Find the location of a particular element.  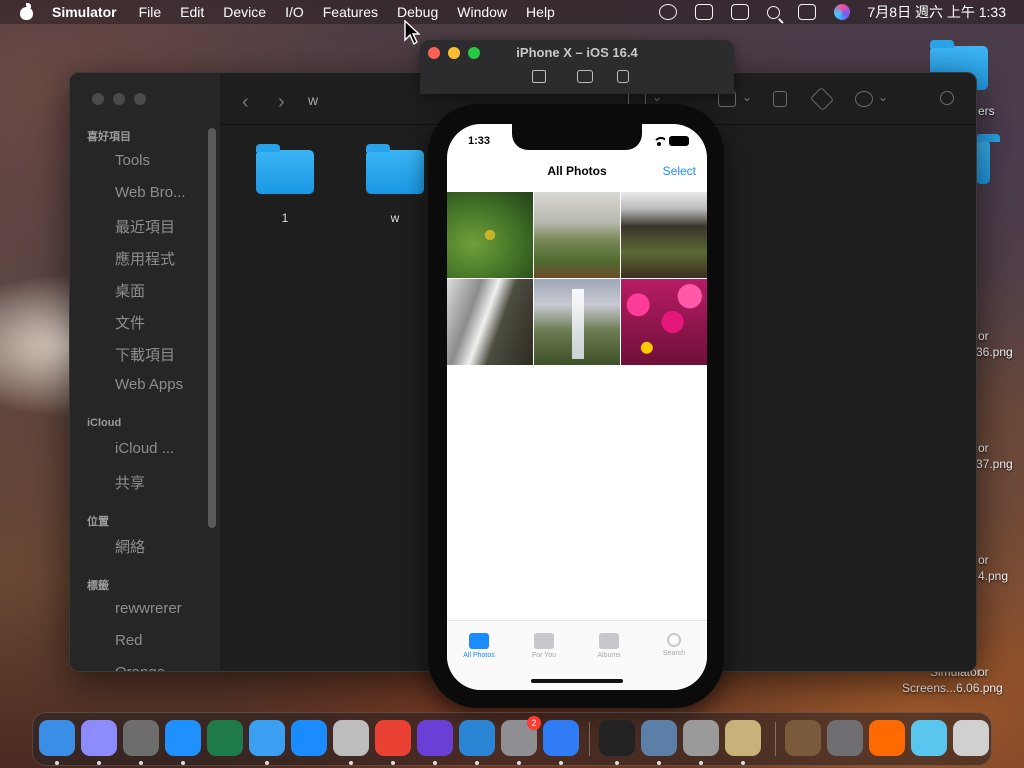

simulator-title: iPhone X – iOS 16.4 is located at coordinates (577, 52).